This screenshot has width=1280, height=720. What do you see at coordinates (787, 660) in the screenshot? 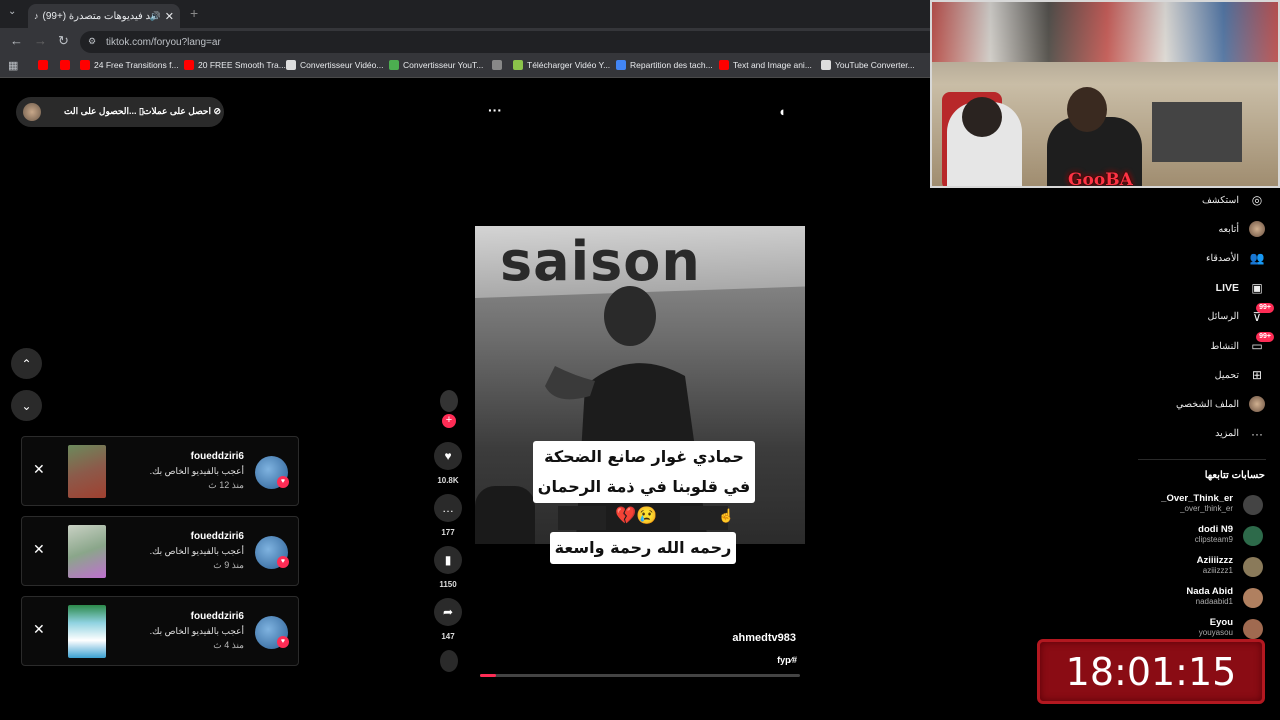
I see `video-hashtag: fyp⁄#` at bounding box center [787, 660].